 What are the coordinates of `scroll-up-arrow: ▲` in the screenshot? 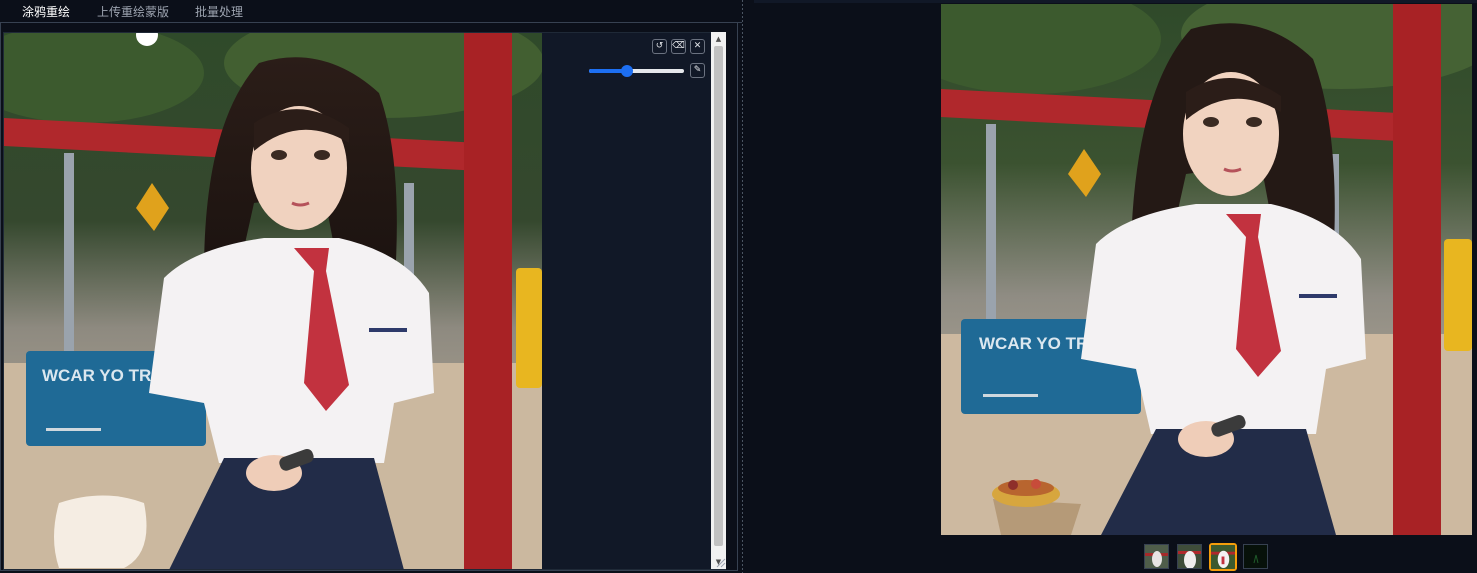 It's located at (718, 39).